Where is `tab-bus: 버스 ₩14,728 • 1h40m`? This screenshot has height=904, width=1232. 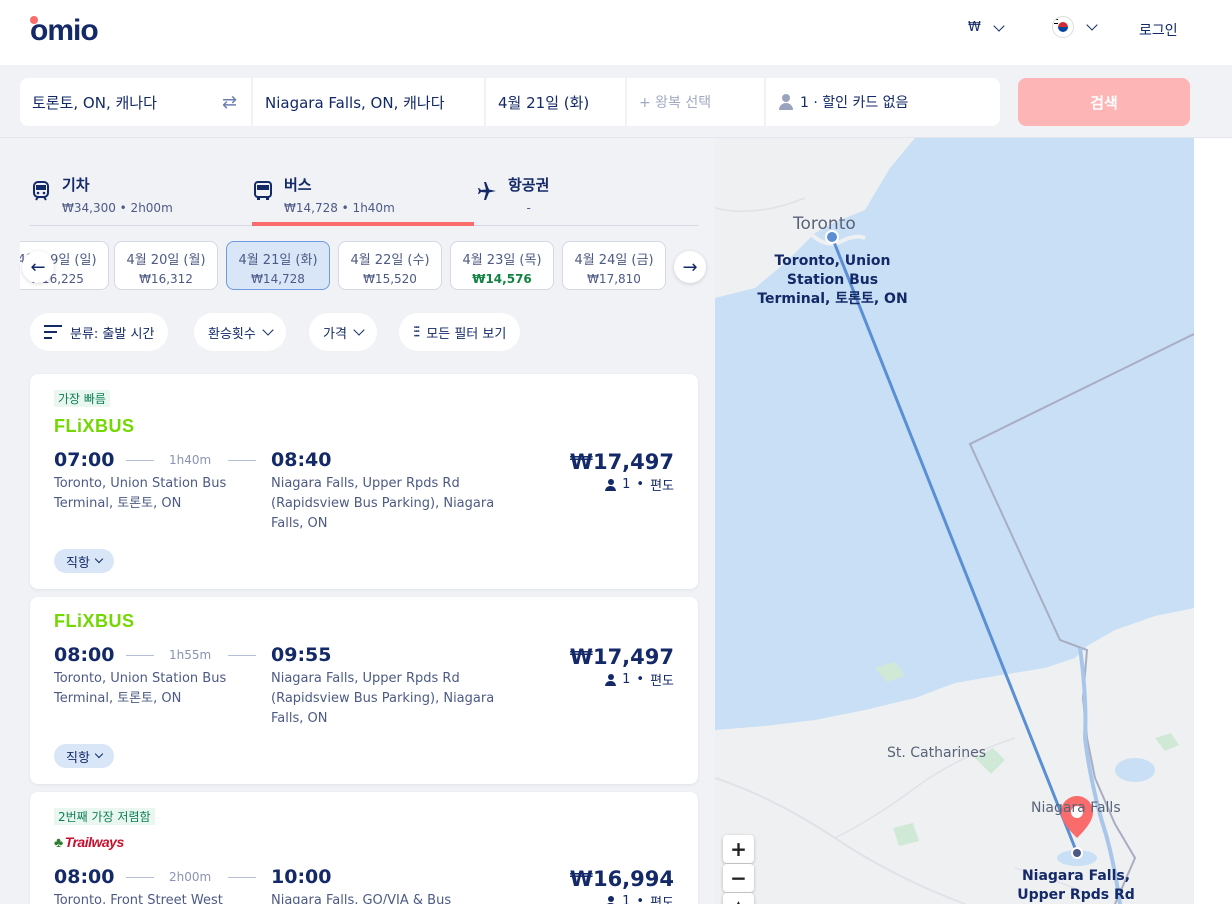 tab-bus: 버스 ₩14,728 • 1h40m is located at coordinates (323, 197).